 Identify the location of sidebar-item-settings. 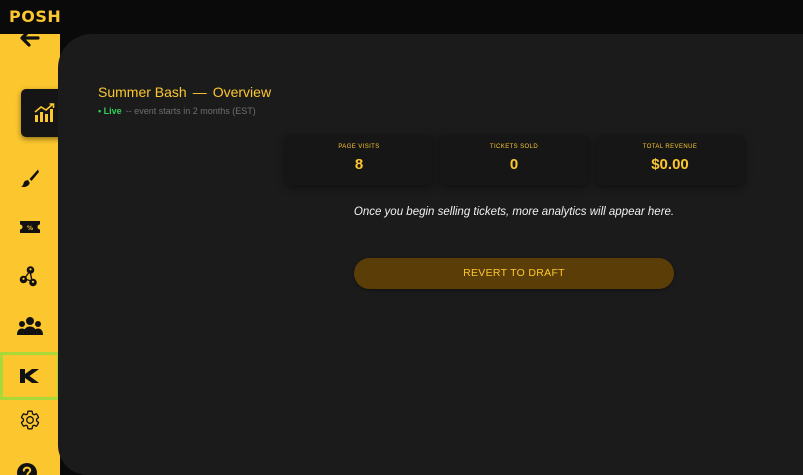
(30, 420).